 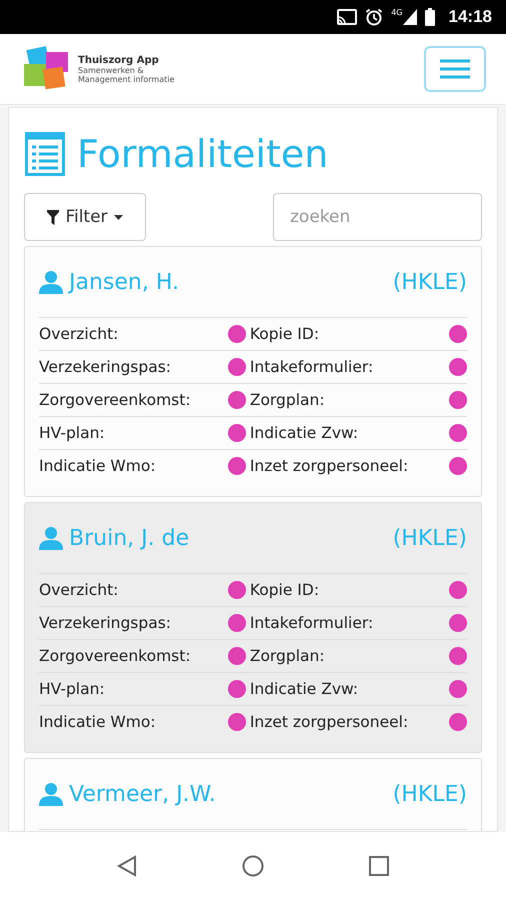 What do you see at coordinates (53, 217) in the screenshot?
I see `funnel-icon` at bounding box center [53, 217].